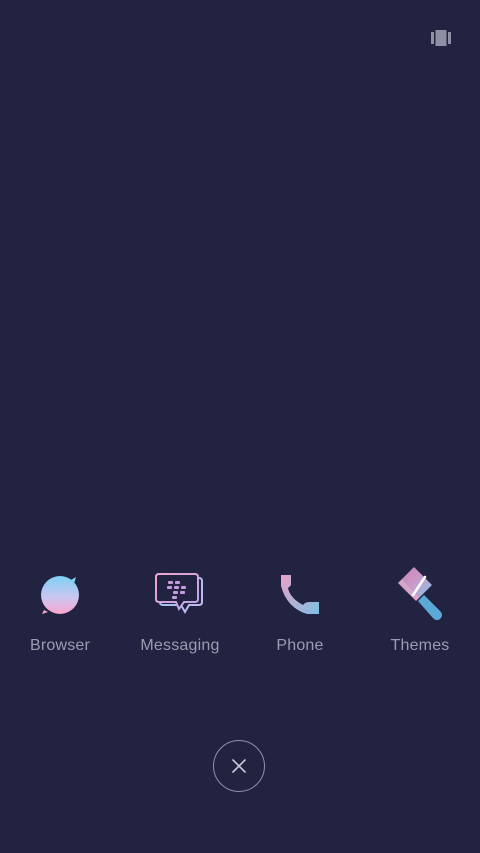 The height and width of the screenshot is (853, 480). I want to click on app-label: Messaging, so click(180, 645).